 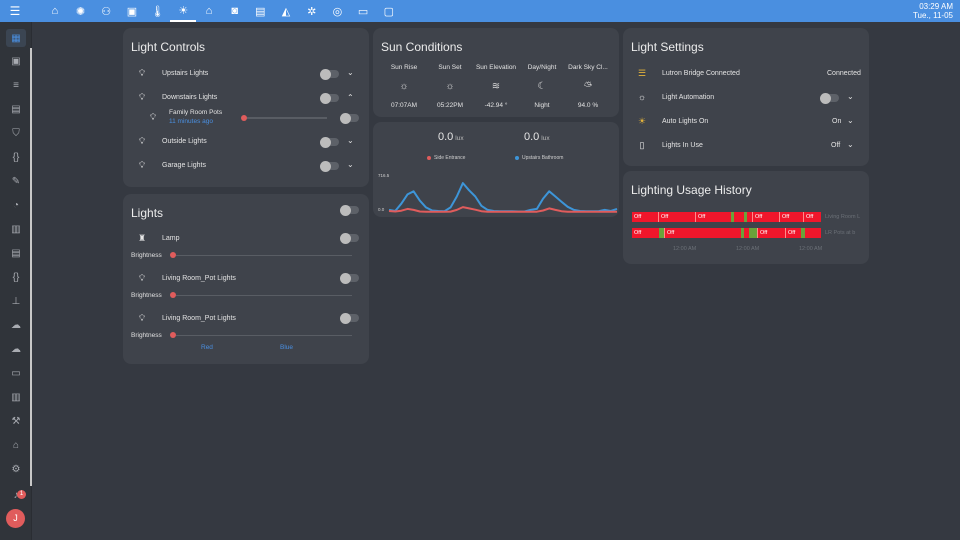 What do you see at coordinates (16, 133) in the screenshot?
I see `shield-icon: ⛉` at bounding box center [16, 133].